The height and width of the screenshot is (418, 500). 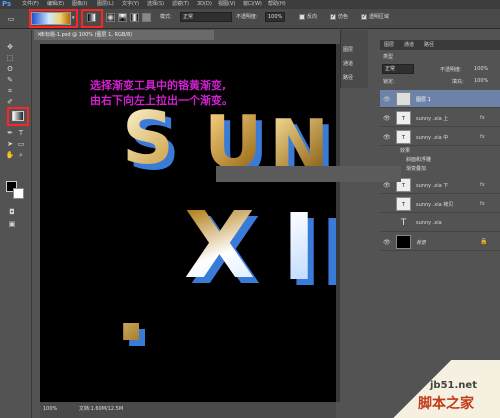 What do you see at coordinates (148, 138) in the screenshot?
I see `letter-s: S` at bounding box center [148, 138].